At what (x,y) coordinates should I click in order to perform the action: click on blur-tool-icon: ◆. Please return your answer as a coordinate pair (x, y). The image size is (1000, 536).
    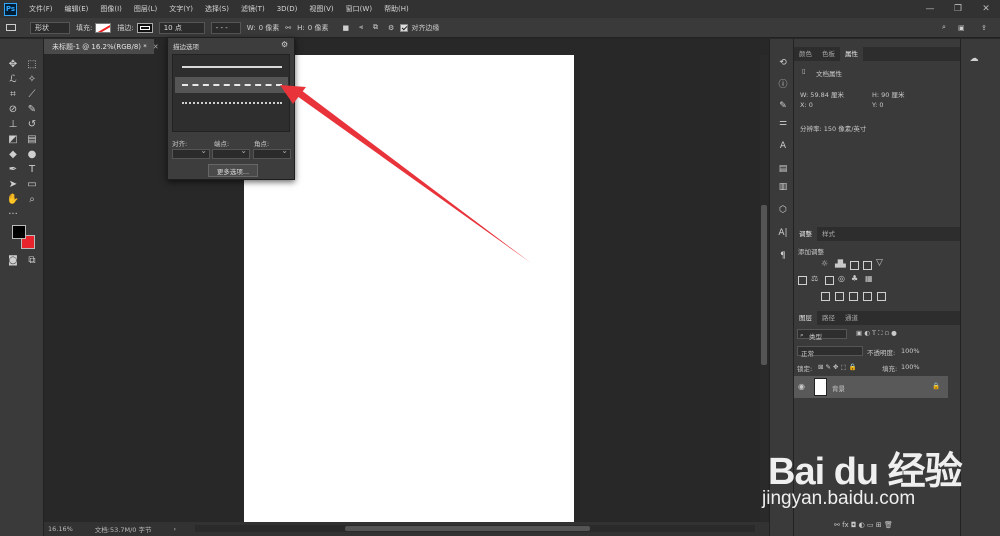
    Looking at the image, I should click on (13, 154).